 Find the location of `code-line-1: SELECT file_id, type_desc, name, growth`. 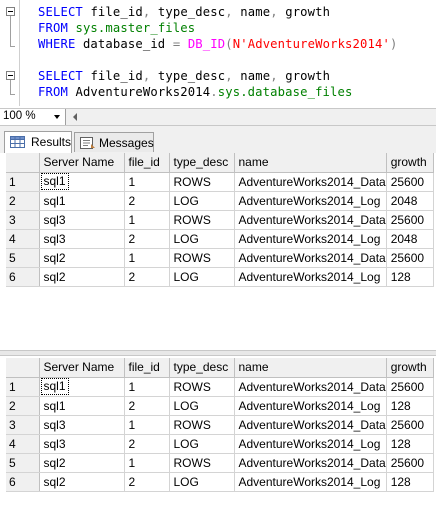

code-line-1: SELECT file_id, type_desc, name, growth is located at coordinates (184, 12).